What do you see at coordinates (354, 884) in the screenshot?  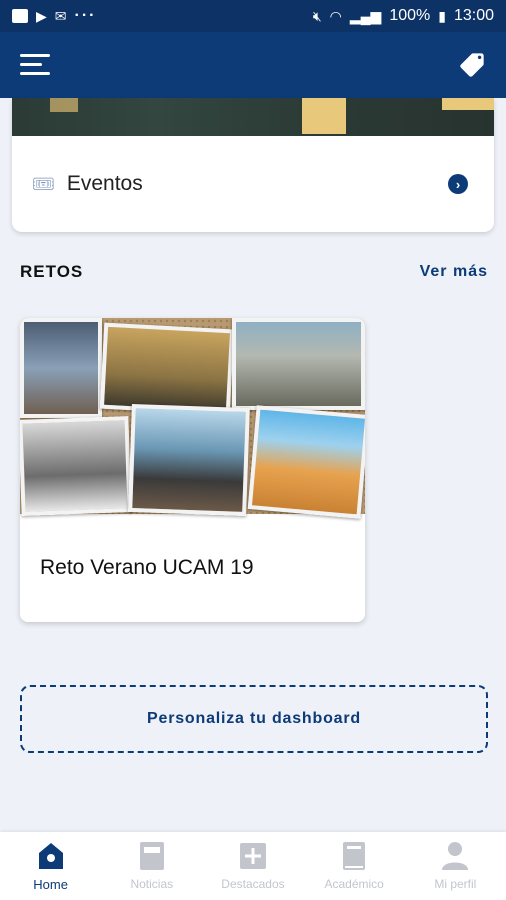 I see `nav-label-academico: Académico` at bounding box center [354, 884].